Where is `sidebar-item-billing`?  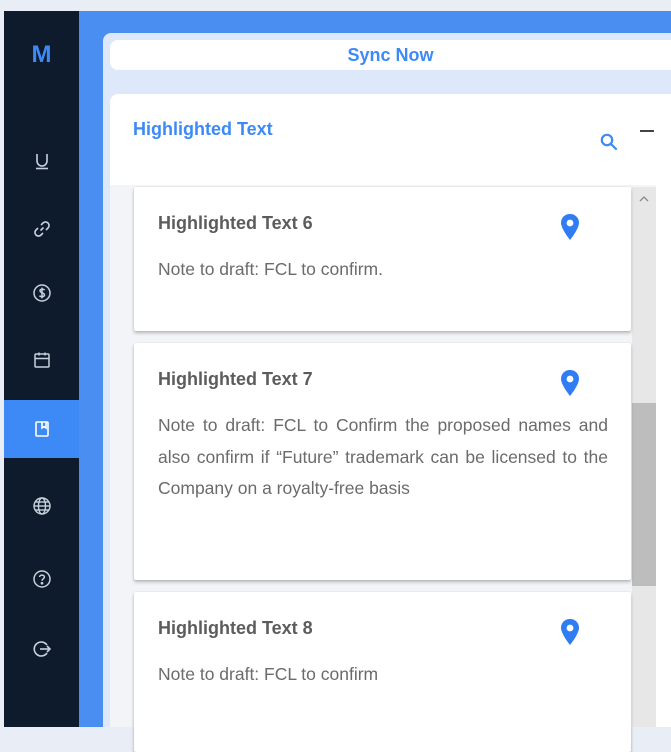
sidebar-item-billing is located at coordinates (41, 293).